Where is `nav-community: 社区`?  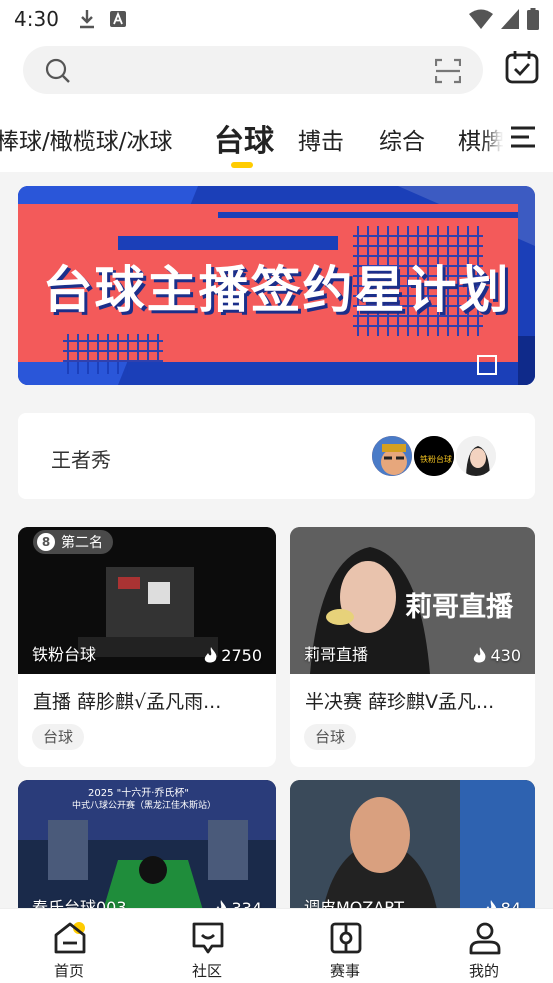 nav-community: 社区 is located at coordinates (207, 946).